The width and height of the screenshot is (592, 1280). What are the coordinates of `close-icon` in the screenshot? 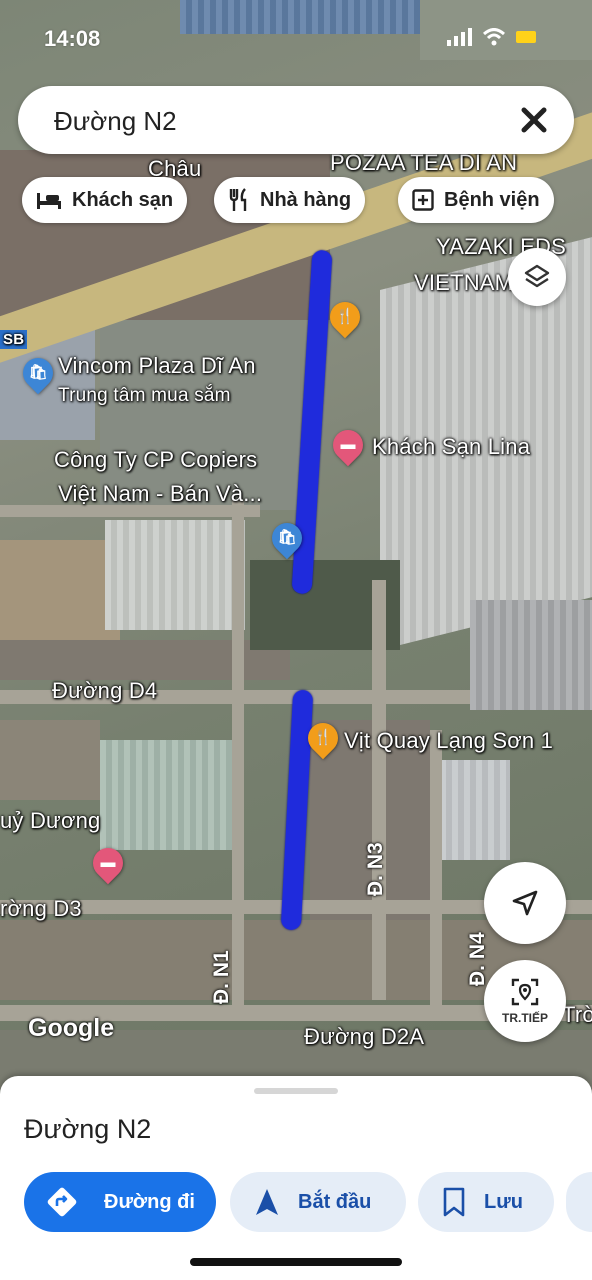 It's located at (534, 120).